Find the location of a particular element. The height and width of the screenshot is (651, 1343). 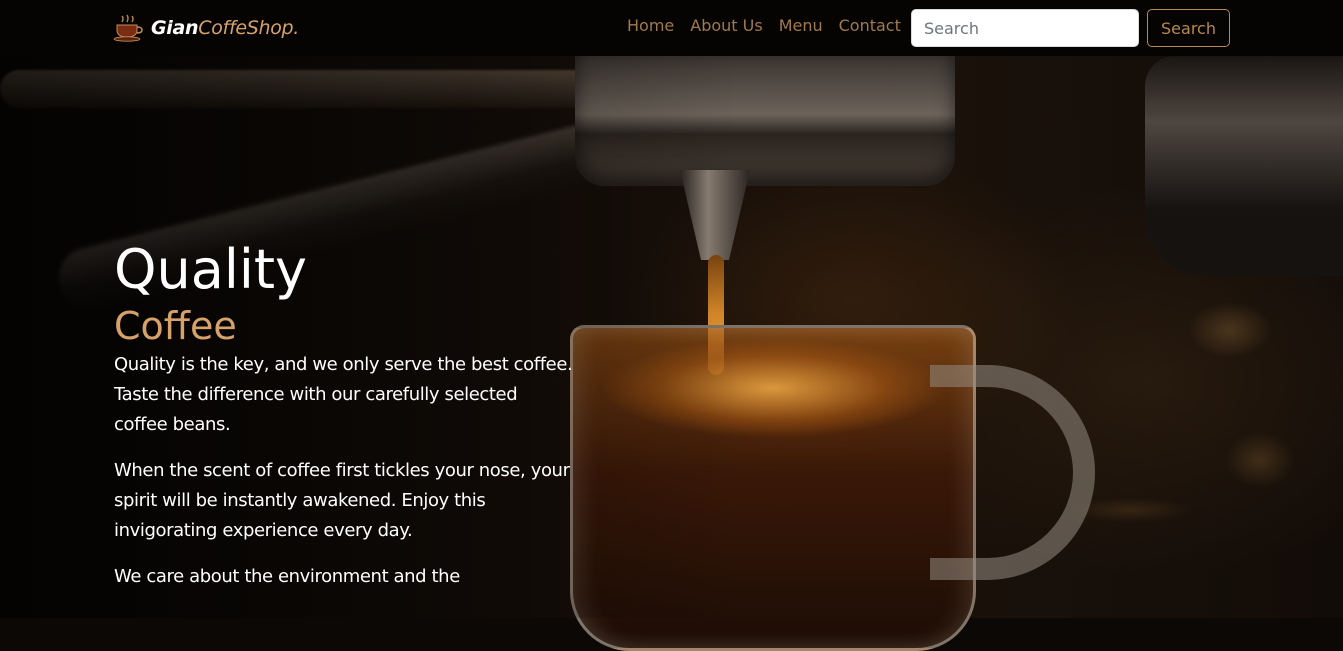

hero-title: Quality is located at coordinates (210, 269).